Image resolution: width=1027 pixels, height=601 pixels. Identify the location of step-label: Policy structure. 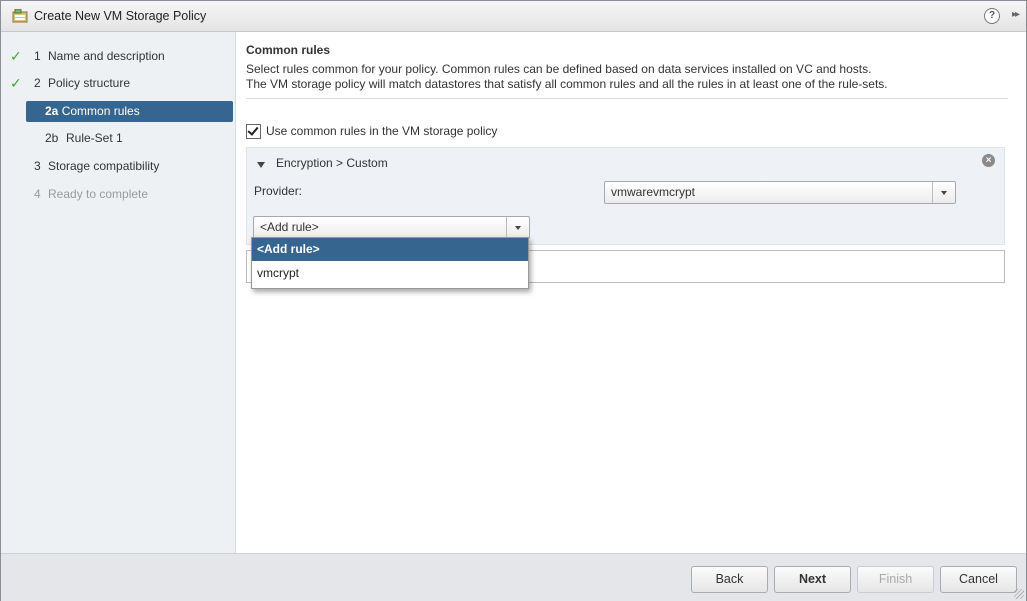
(89, 83).